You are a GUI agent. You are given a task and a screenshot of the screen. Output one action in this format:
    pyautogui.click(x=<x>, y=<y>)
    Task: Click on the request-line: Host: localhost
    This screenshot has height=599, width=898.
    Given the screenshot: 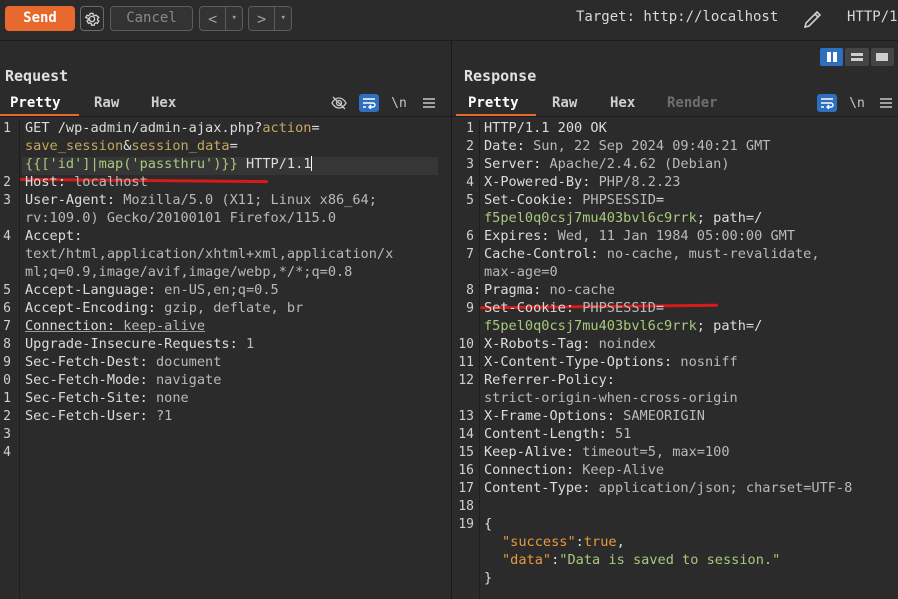 What is the action you would take?
    pyautogui.click(x=86, y=182)
    